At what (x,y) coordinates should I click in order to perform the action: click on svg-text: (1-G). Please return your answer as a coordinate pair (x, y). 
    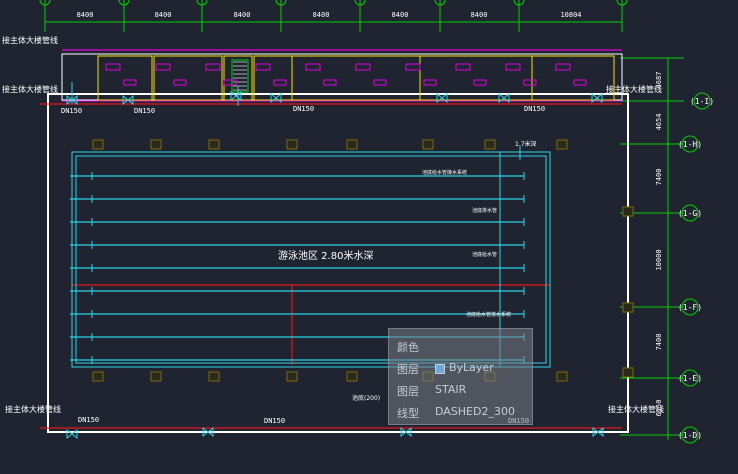
    Looking at the image, I should click on (690, 213).